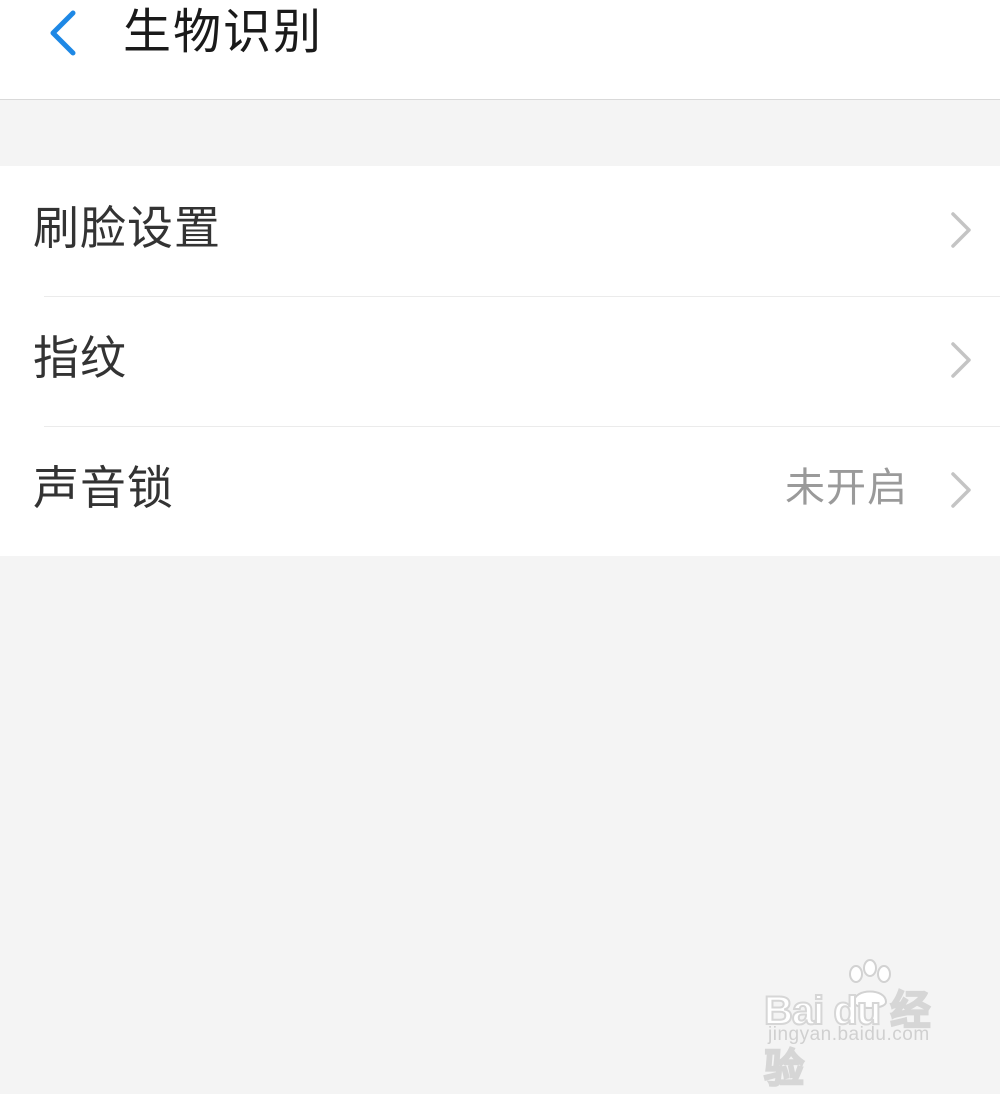 This screenshot has height=1094, width=1000. What do you see at coordinates (223, 32) in the screenshot?
I see `page-title: 生物识别` at bounding box center [223, 32].